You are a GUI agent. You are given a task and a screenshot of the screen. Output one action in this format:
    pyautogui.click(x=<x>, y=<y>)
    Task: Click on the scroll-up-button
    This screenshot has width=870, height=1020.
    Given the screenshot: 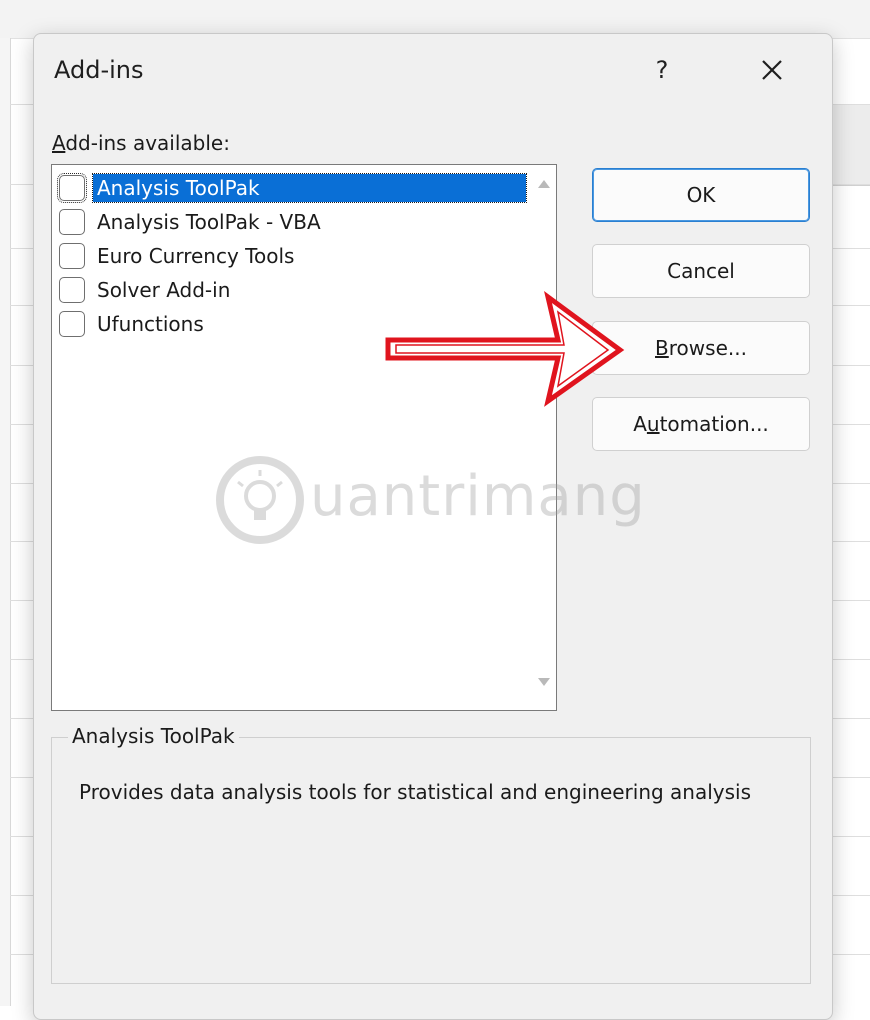 What is the action you would take?
    pyautogui.click(x=544, y=185)
    